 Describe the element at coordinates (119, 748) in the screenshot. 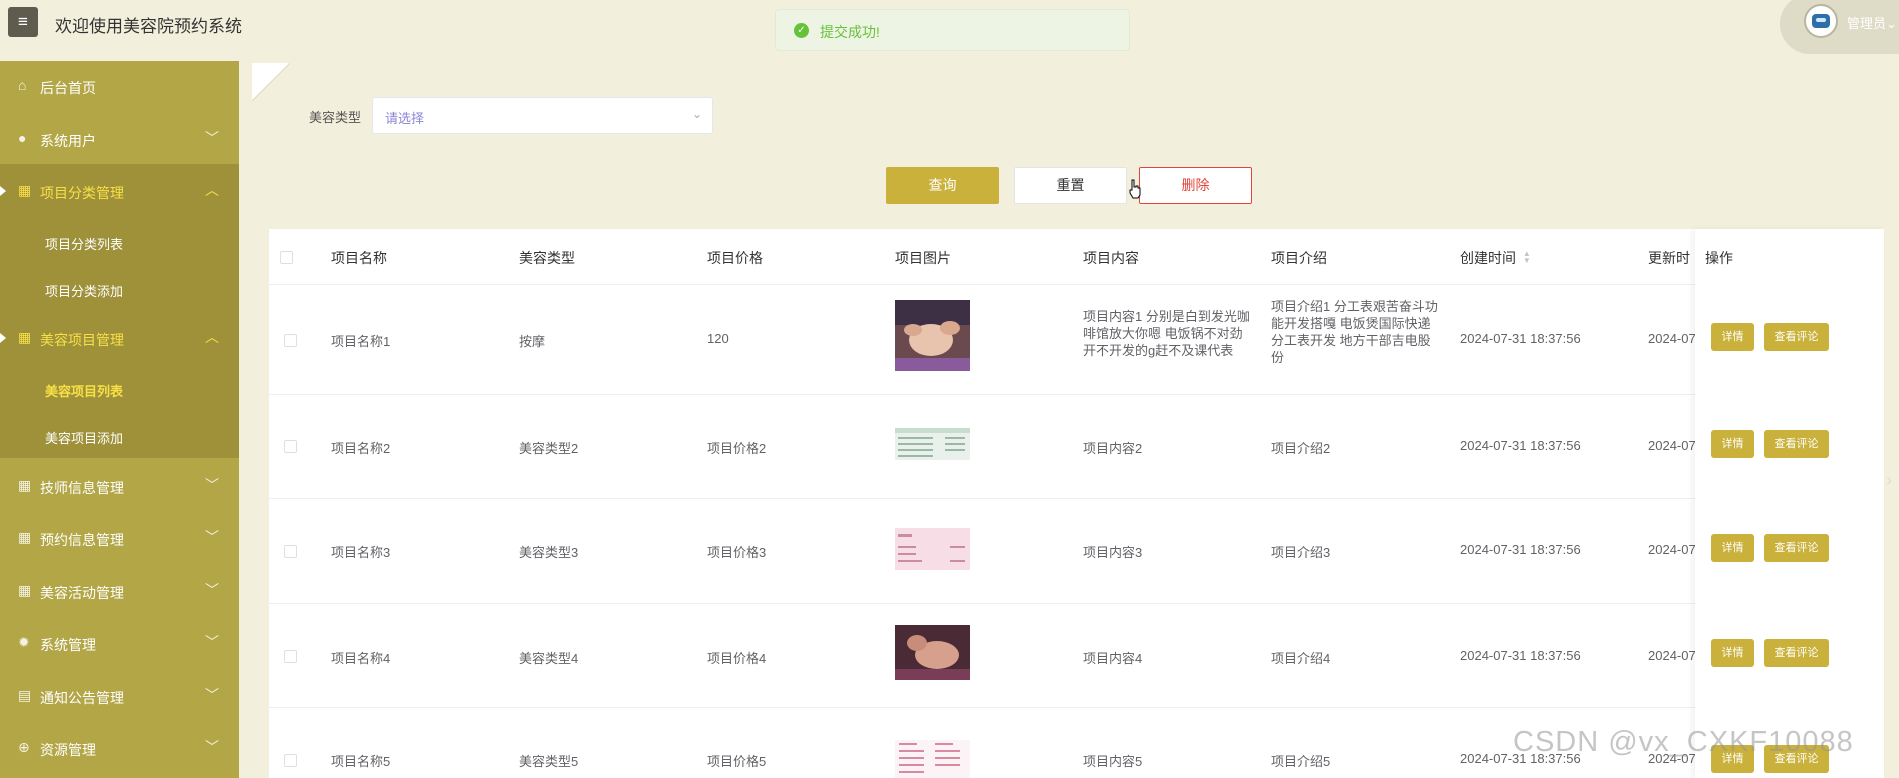

I see `sidebar-item-resource-management: ⊕ 资源管理 ﹀` at that location.